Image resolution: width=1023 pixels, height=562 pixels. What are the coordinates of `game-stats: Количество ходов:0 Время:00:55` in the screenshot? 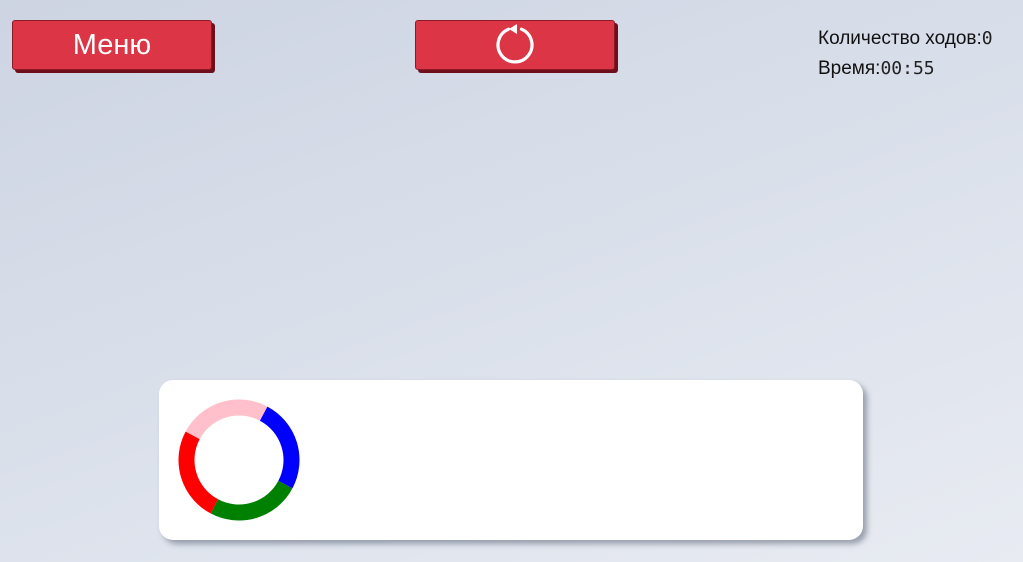 It's located at (905, 54).